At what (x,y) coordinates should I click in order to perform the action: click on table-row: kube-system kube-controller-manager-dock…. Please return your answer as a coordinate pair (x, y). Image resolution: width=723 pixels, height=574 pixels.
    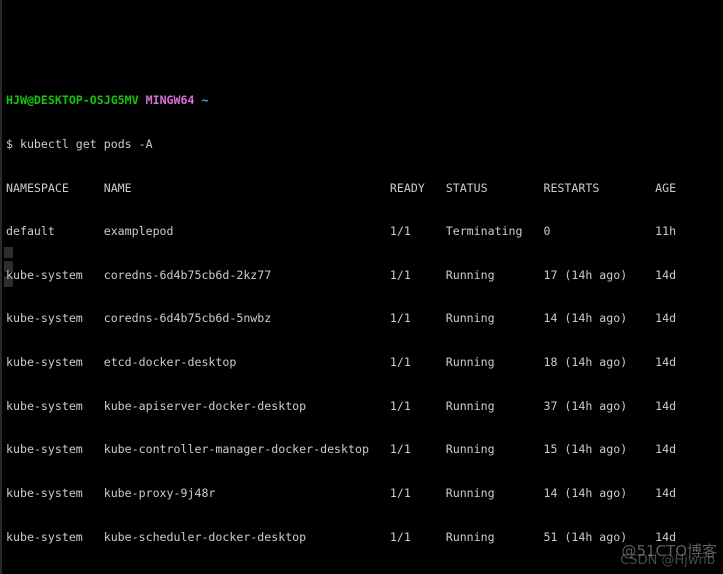
    Looking at the image, I should click on (341, 449).